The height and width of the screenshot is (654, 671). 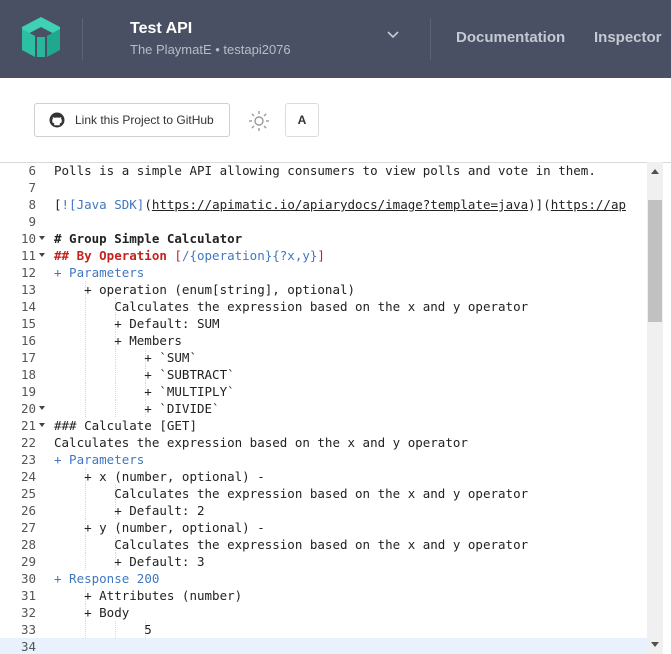 I want to click on font-size-button: A, so click(x=302, y=120).